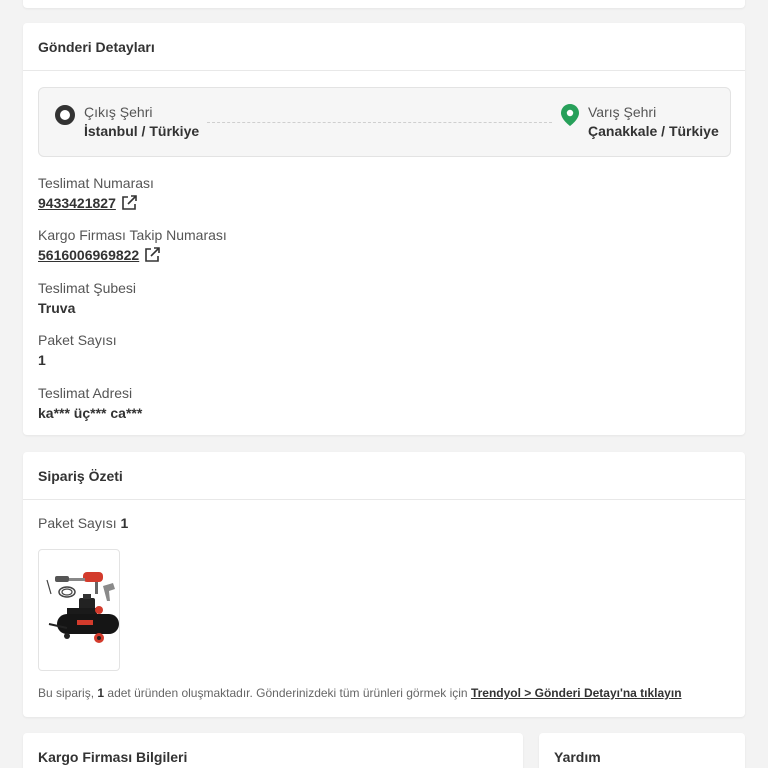 Image resolution: width=768 pixels, height=768 pixels. What do you see at coordinates (642, 750) in the screenshot?
I see `help-card: Yardım` at bounding box center [642, 750].